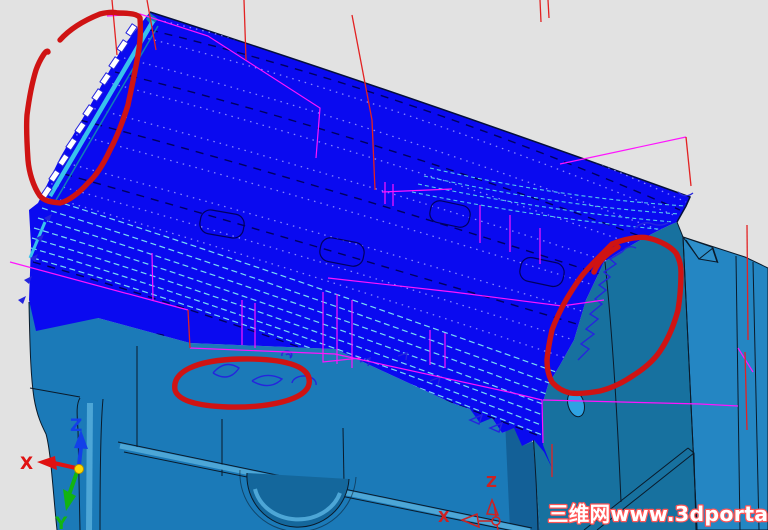 The height and width of the screenshot is (530, 768). What do you see at coordinates (444, 517) in the screenshot?
I see `wcs-x-label: X` at bounding box center [444, 517].